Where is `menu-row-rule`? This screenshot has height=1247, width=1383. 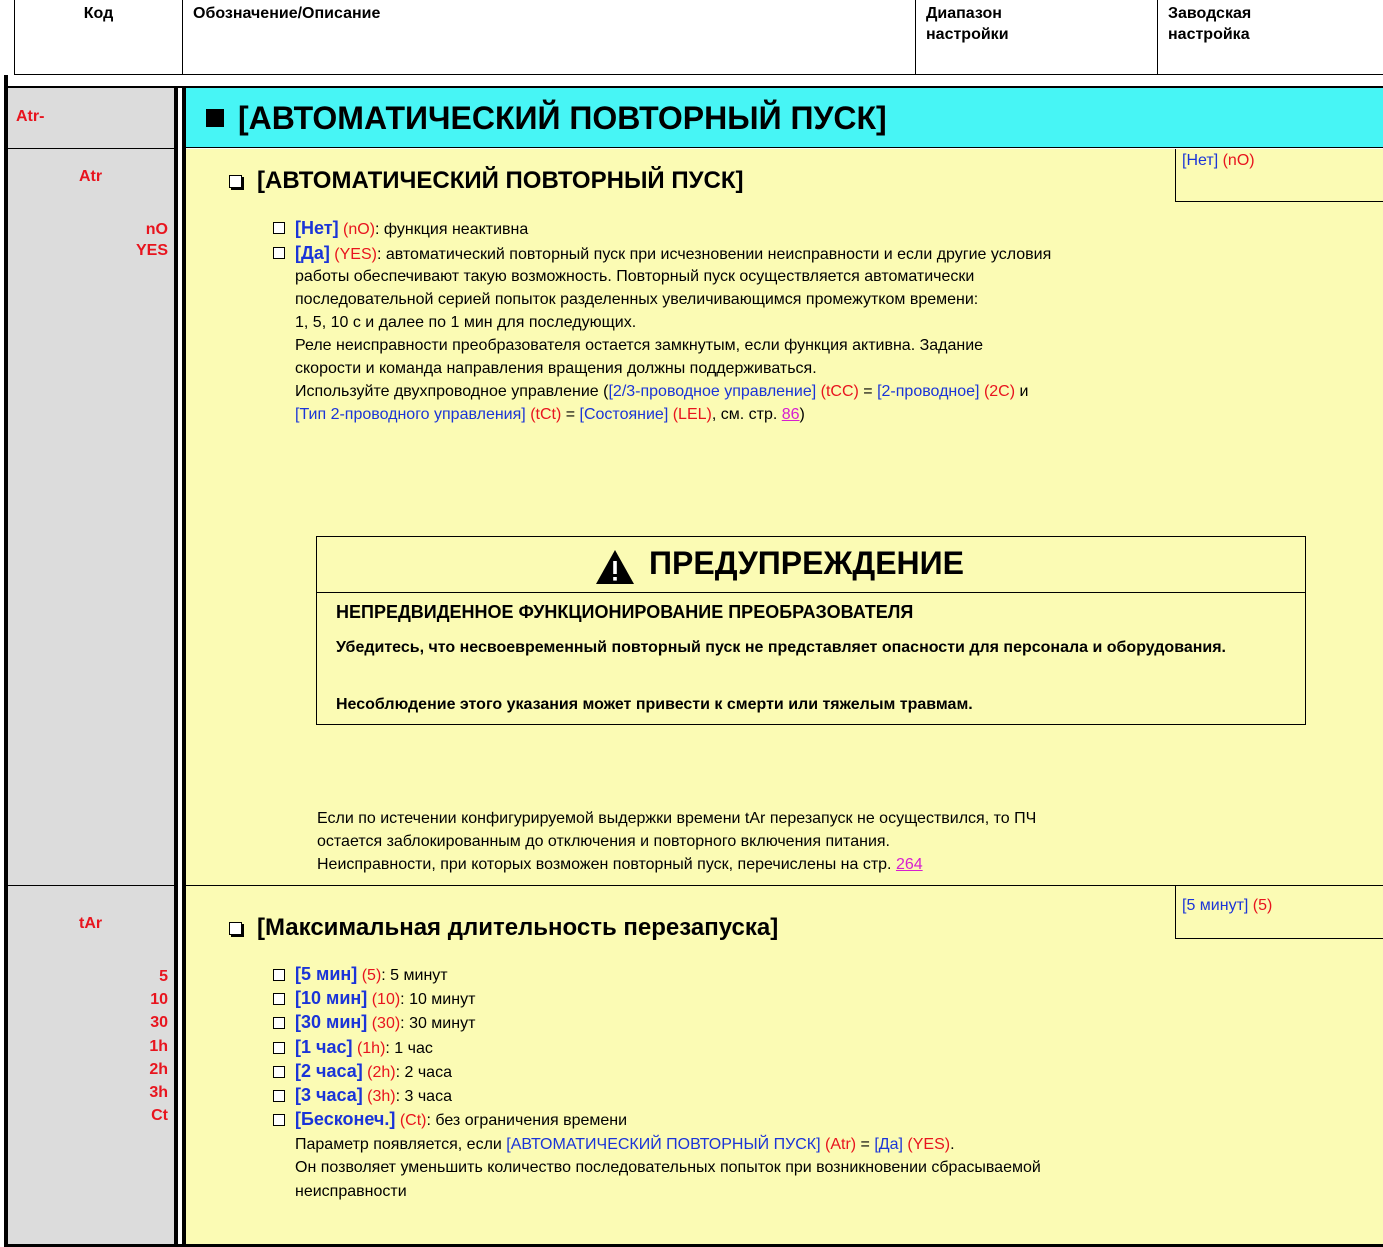 menu-row-rule is located at coordinates (91, 148).